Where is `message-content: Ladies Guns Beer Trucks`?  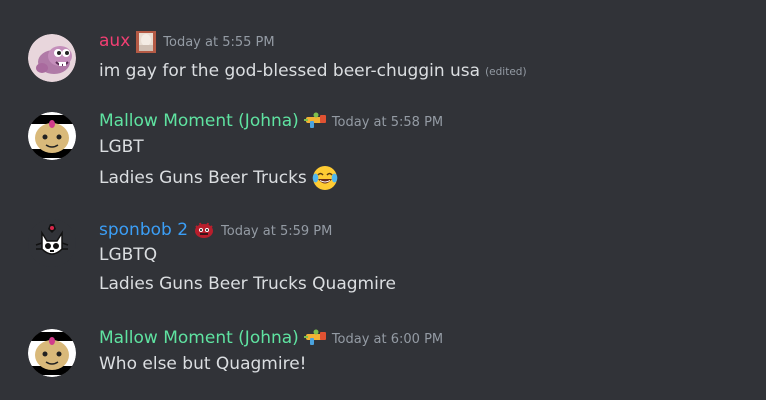
message-content: Ladies Guns Beer Trucks is located at coordinates (218, 178).